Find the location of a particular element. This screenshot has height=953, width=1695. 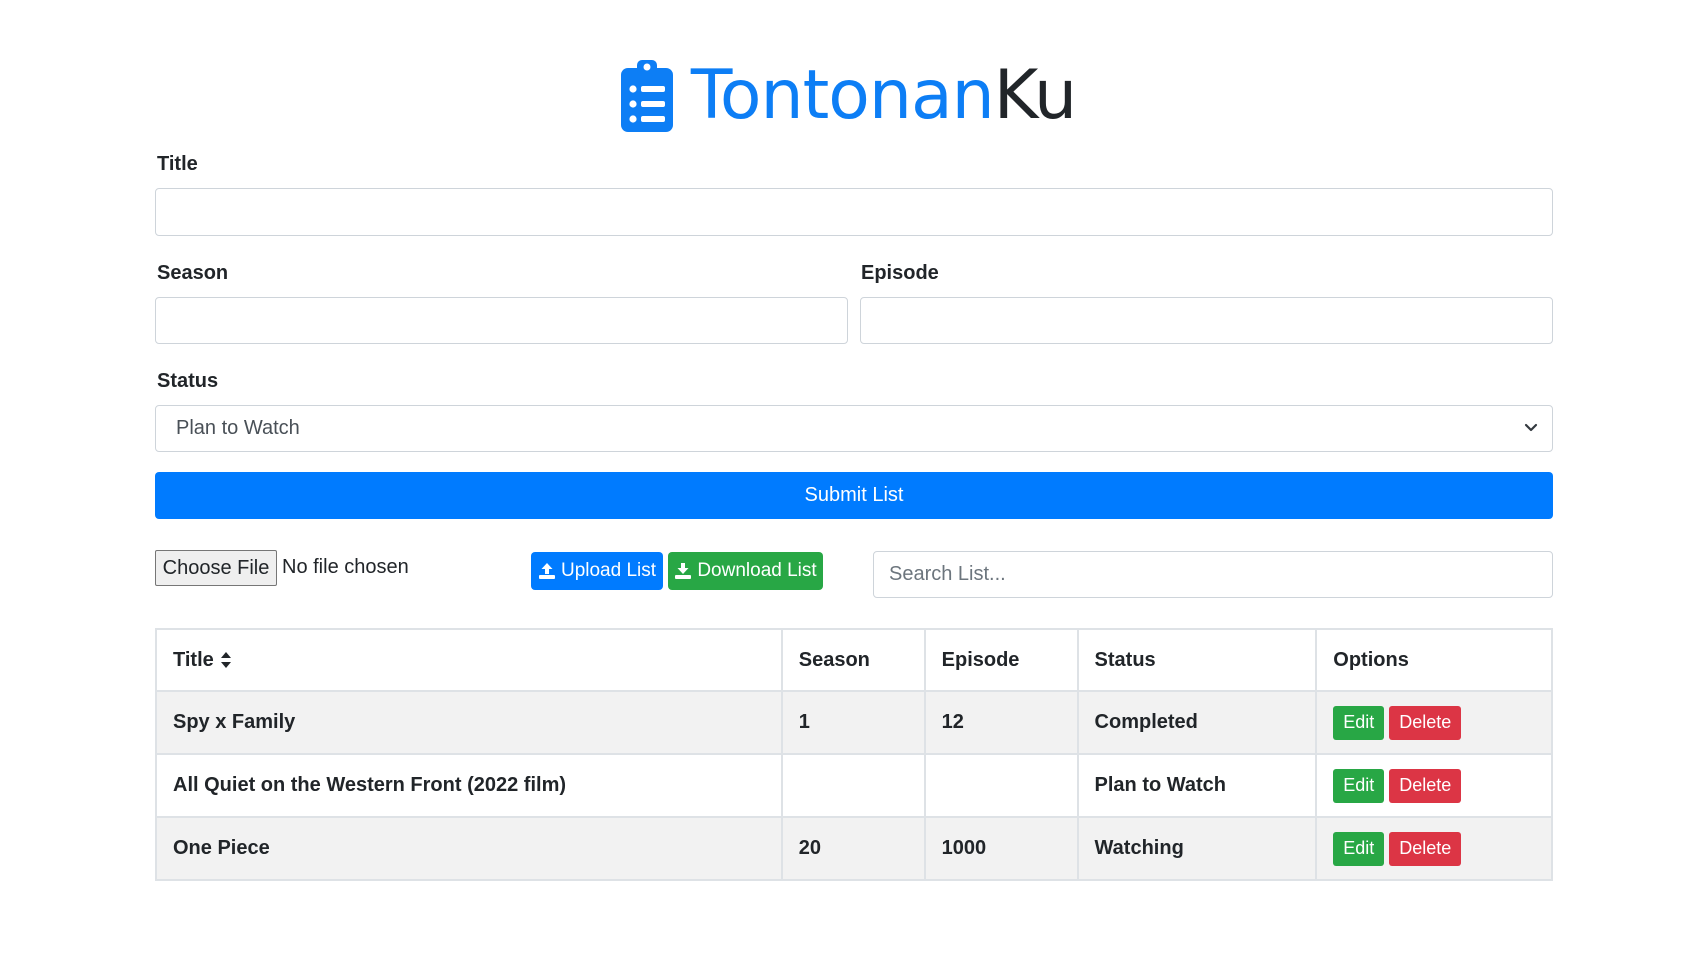

cell-episode is located at coordinates (1001, 785).